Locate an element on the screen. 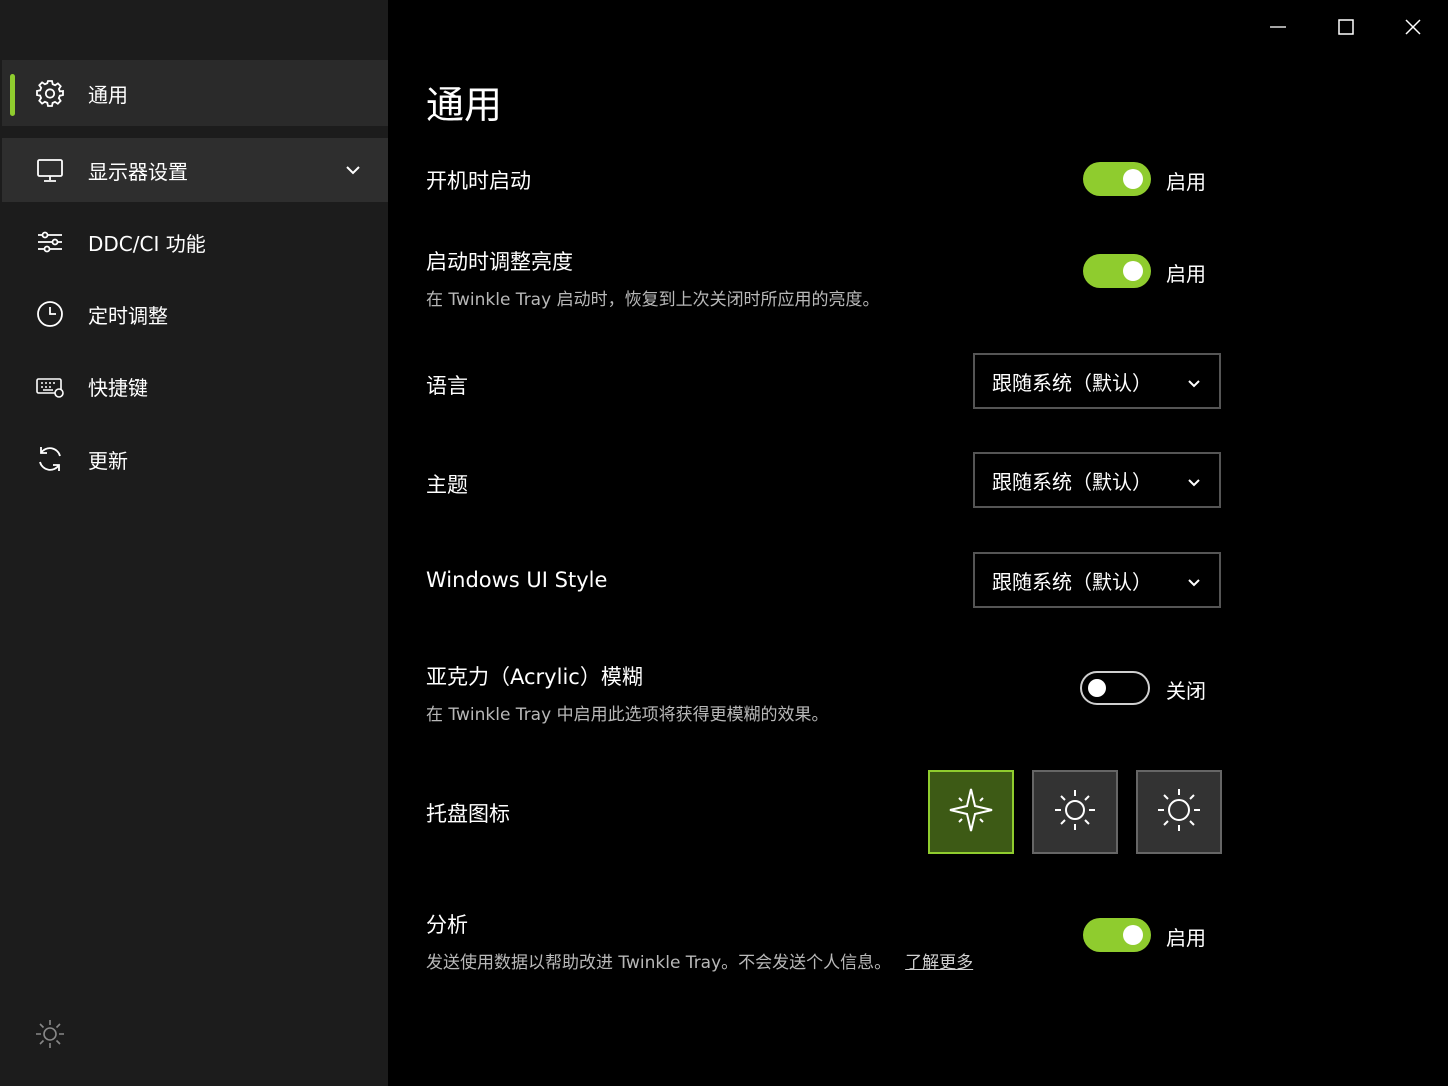  sun-outline-icon is located at coordinates (1179, 812).